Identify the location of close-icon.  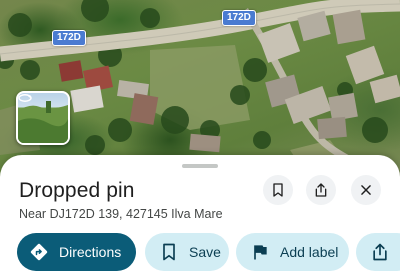
(366, 190).